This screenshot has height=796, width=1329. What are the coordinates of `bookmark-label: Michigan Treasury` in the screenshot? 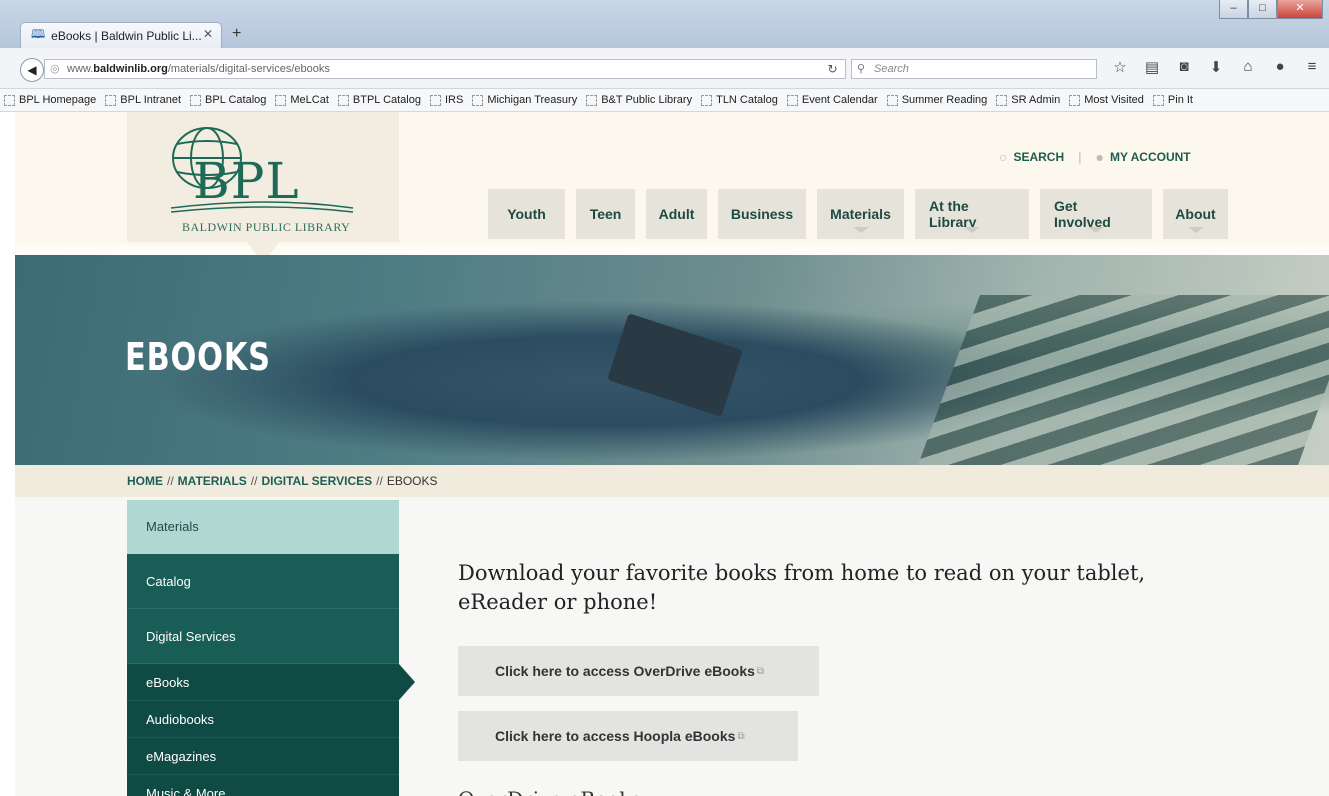 It's located at (532, 100).